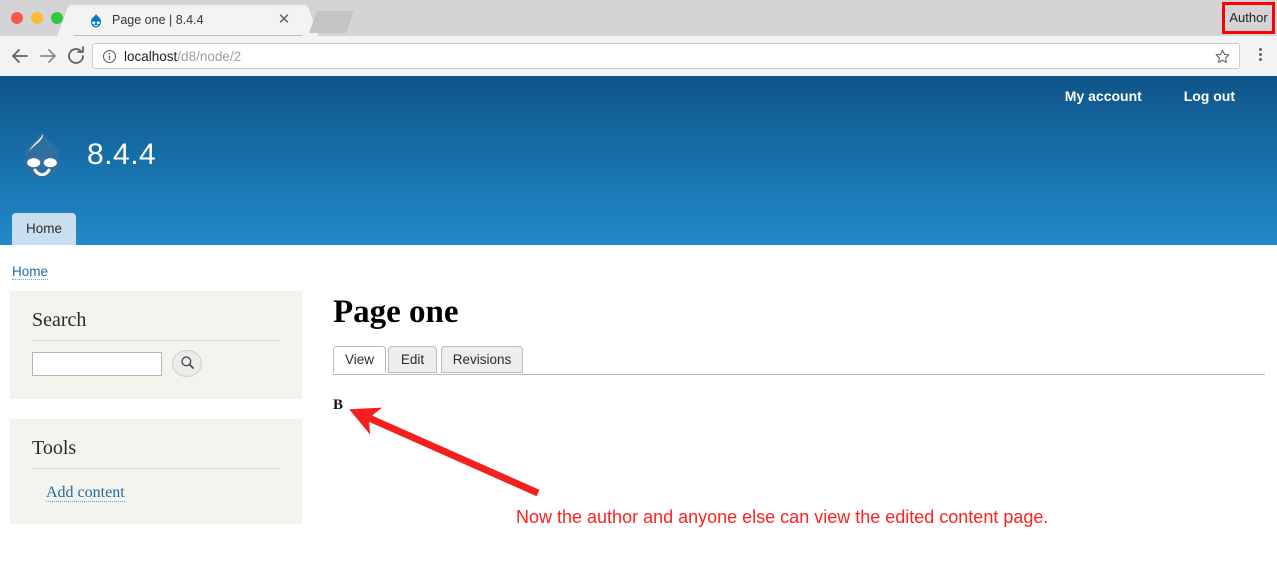 Image resolution: width=1277 pixels, height=562 pixels. Describe the element at coordinates (20, 56) in the screenshot. I see `back-arrow-icon` at that location.